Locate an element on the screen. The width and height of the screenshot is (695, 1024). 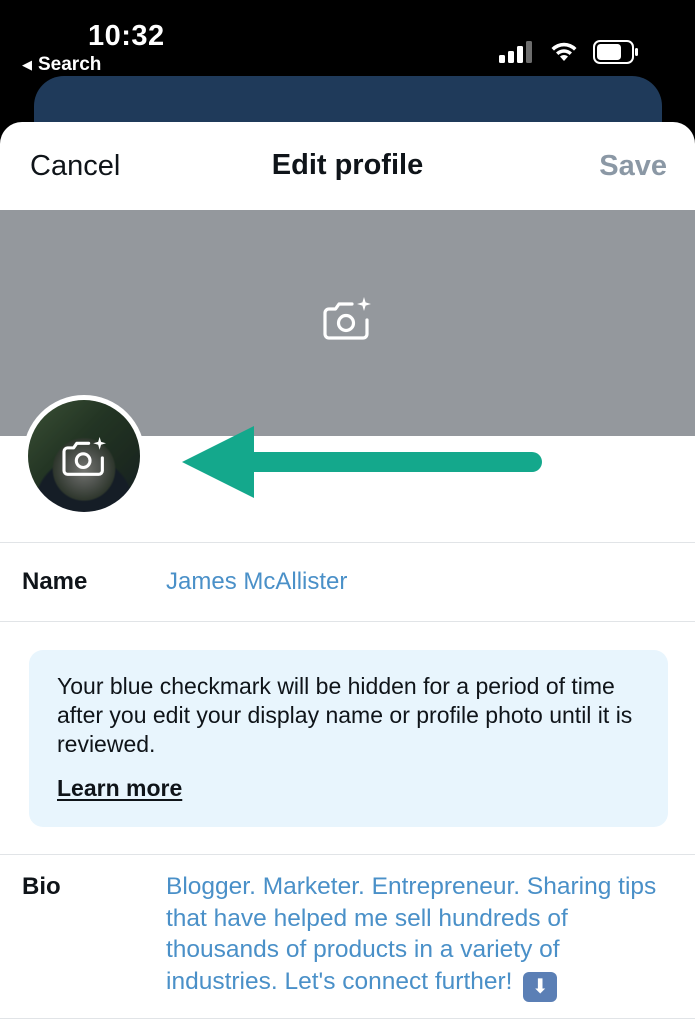
back-label: Search is located at coordinates (70, 64).